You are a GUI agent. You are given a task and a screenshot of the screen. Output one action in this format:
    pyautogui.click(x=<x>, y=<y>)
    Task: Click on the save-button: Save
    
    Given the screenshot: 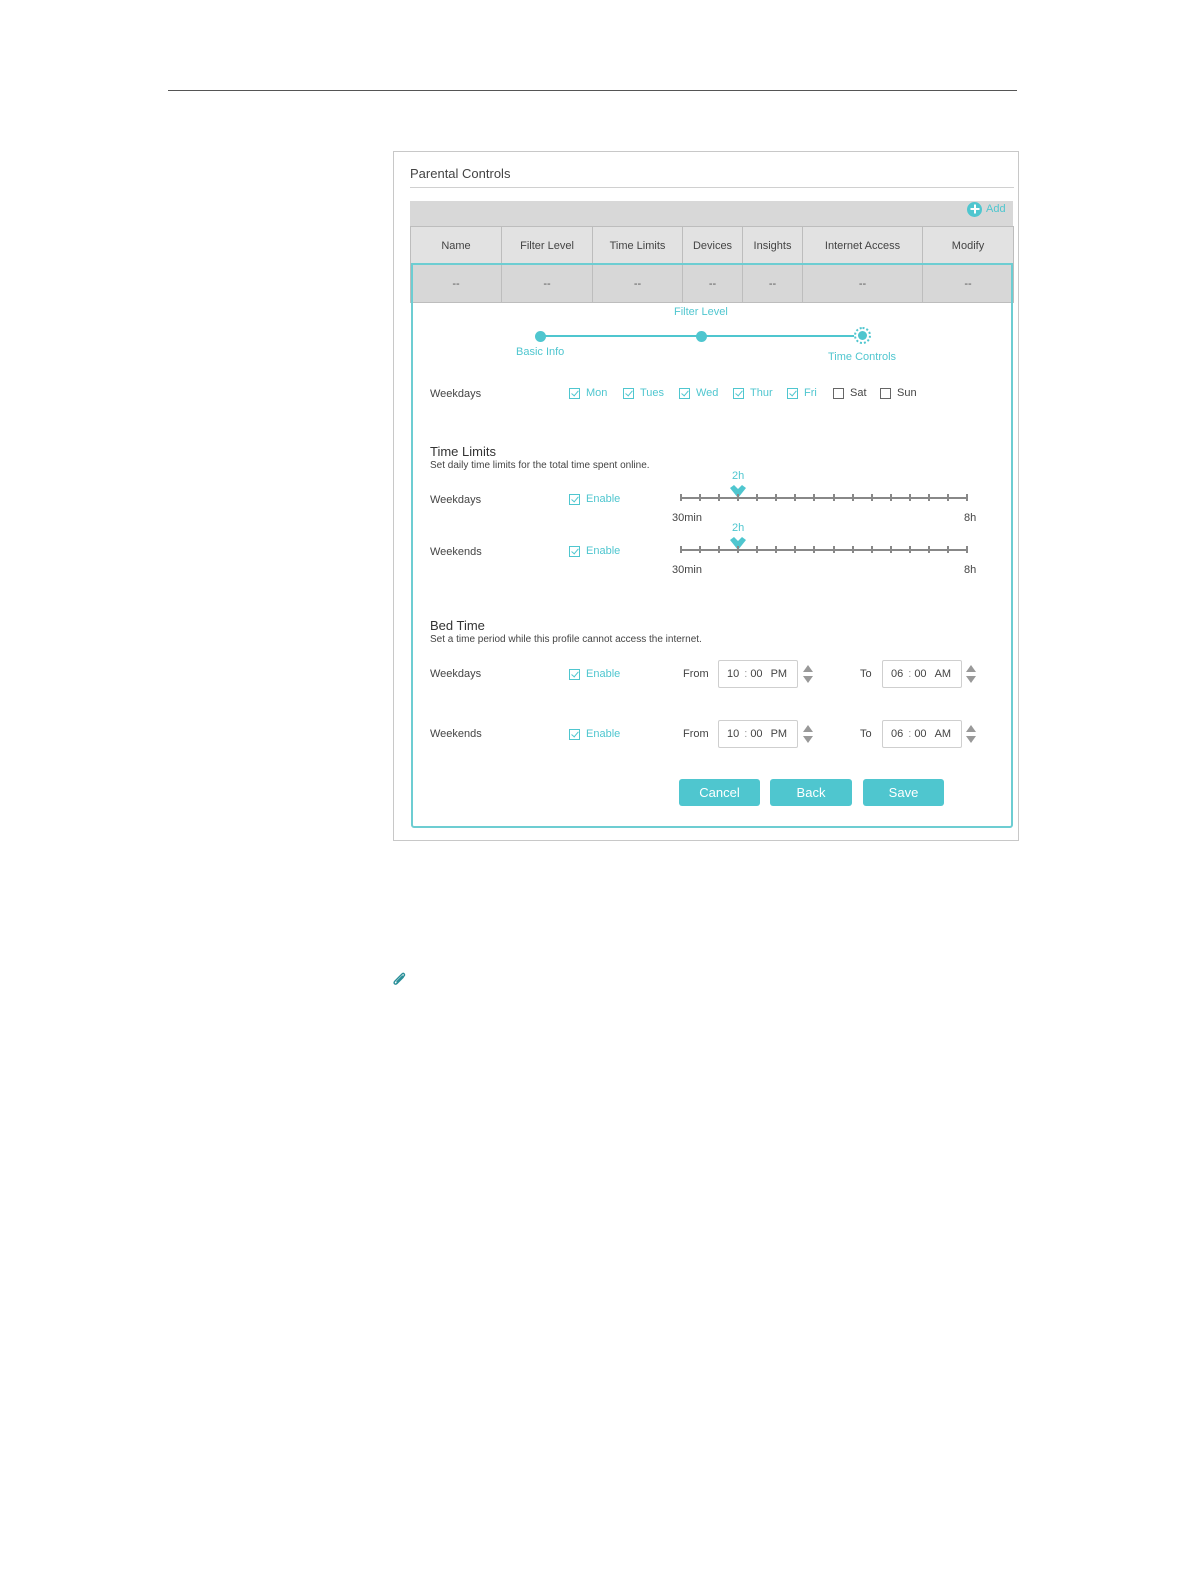 What is the action you would take?
    pyautogui.click(x=903, y=792)
    